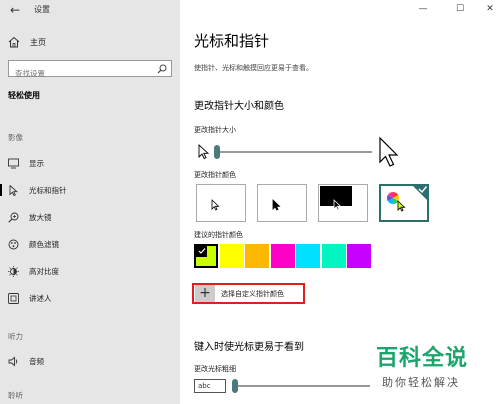 The width and height of the screenshot is (500, 404). Describe the element at coordinates (15, 395) in the screenshot. I see `group-label-interaction: 聆听` at that location.